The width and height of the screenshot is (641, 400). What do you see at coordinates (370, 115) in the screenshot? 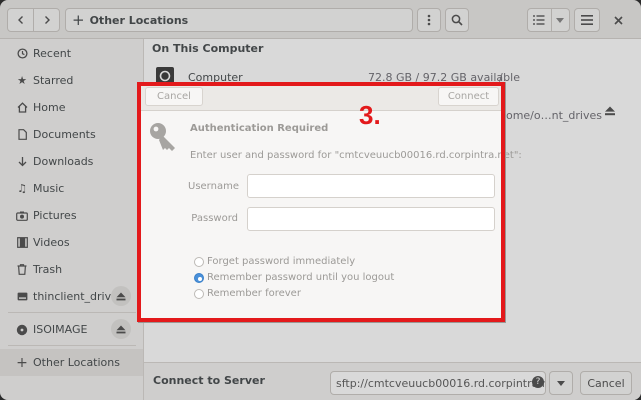
I see `annotation-step-label: 3.` at bounding box center [370, 115].